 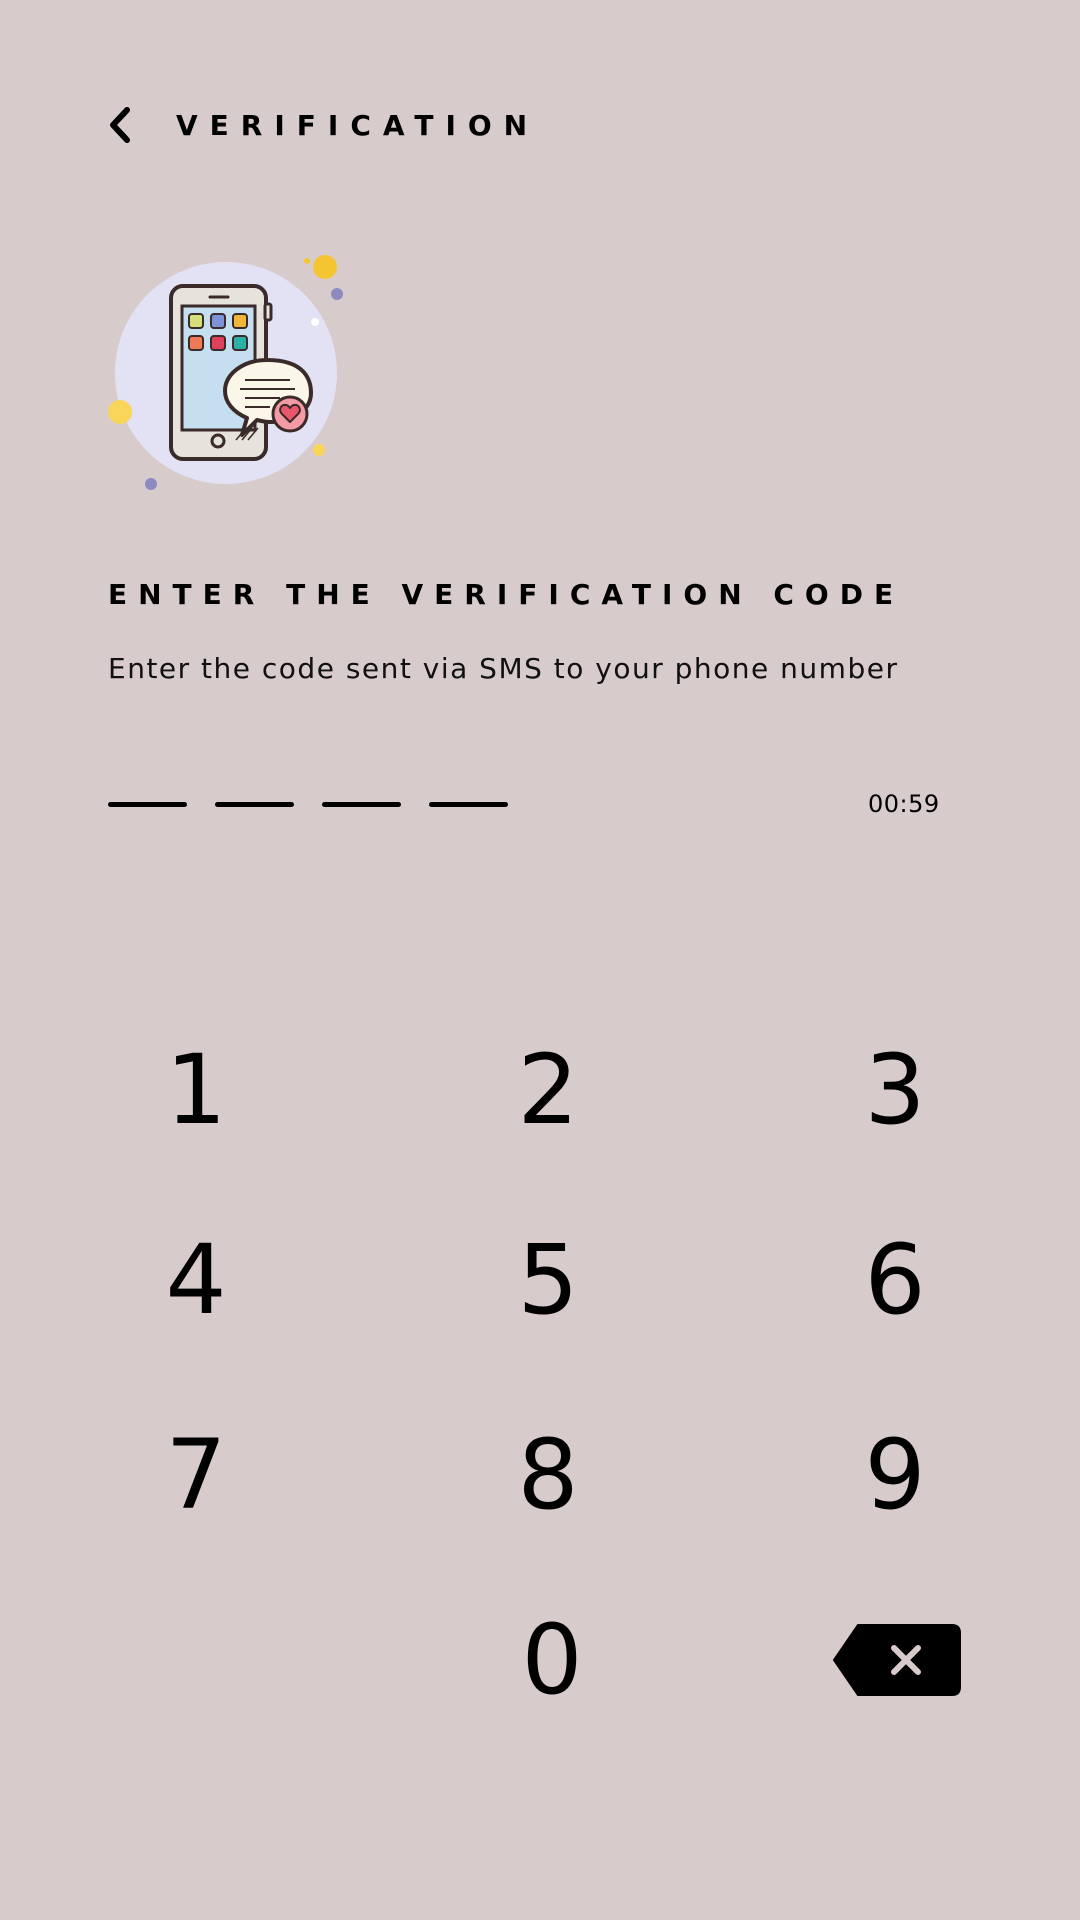 What do you see at coordinates (196, 1090) in the screenshot?
I see `key-1: 1` at bounding box center [196, 1090].